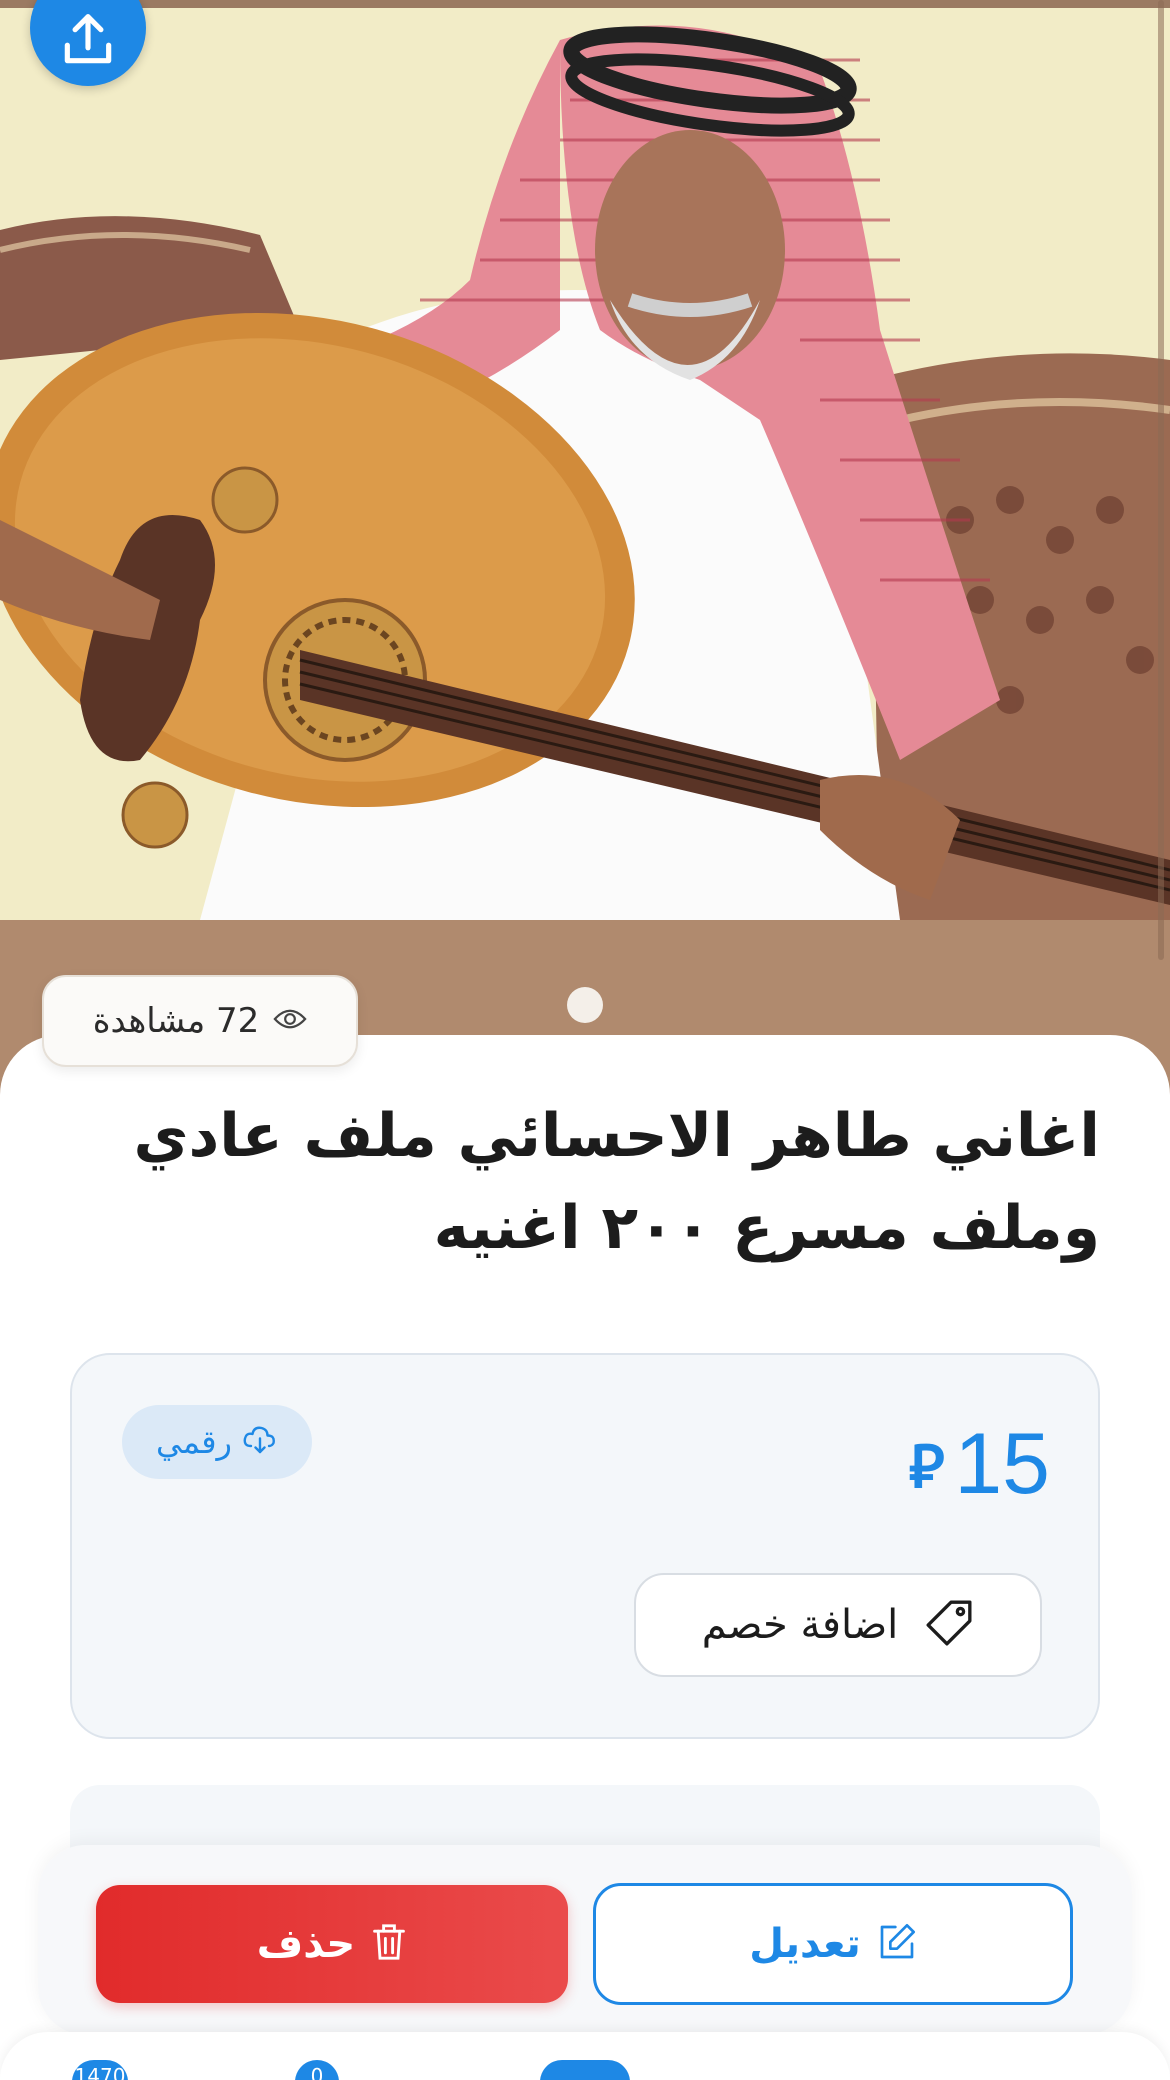 This screenshot has height=2080, width=1170. I want to click on tab-badge-orders: 1470, so click(100, 2070).